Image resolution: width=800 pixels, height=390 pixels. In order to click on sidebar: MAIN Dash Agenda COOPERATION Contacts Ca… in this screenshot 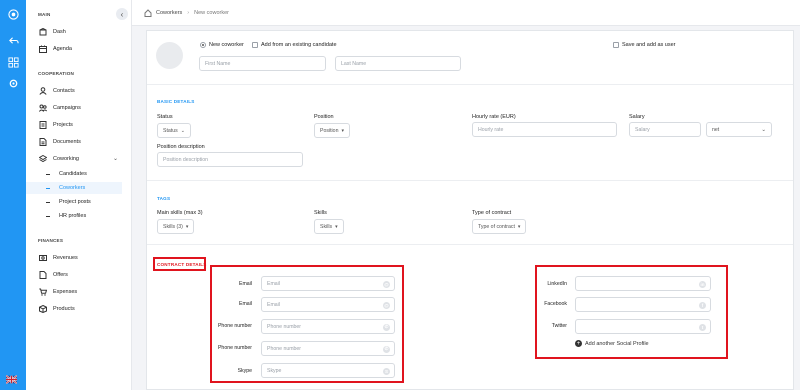, I will do `click(79, 195)`.